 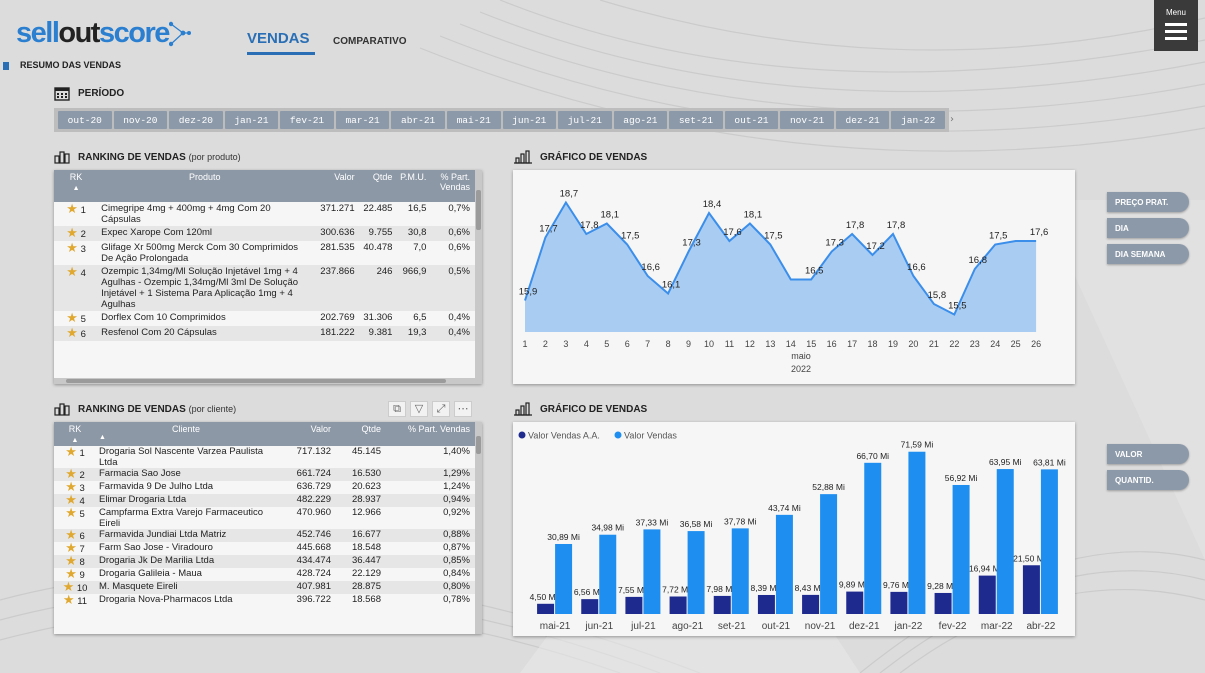 I want to click on expand-icon: ⤢, so click(x=441, y=409).